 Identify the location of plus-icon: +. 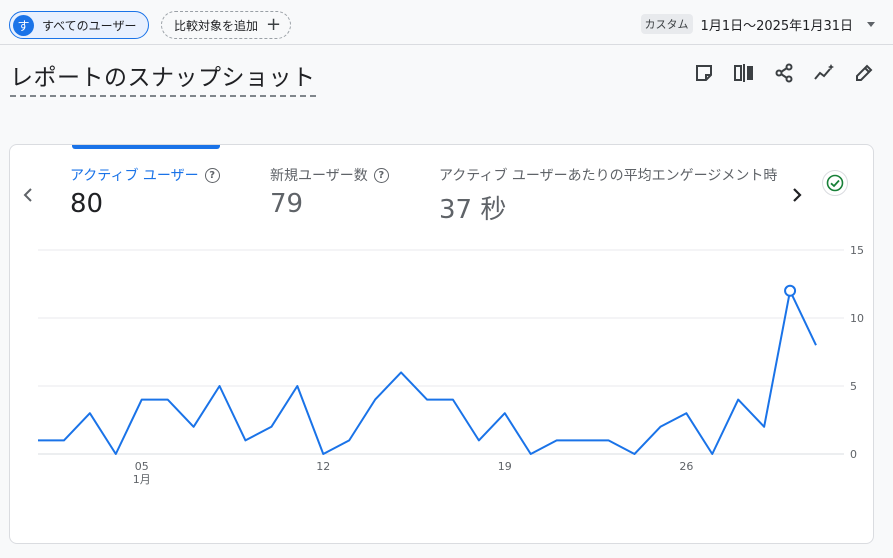
(274, 24).